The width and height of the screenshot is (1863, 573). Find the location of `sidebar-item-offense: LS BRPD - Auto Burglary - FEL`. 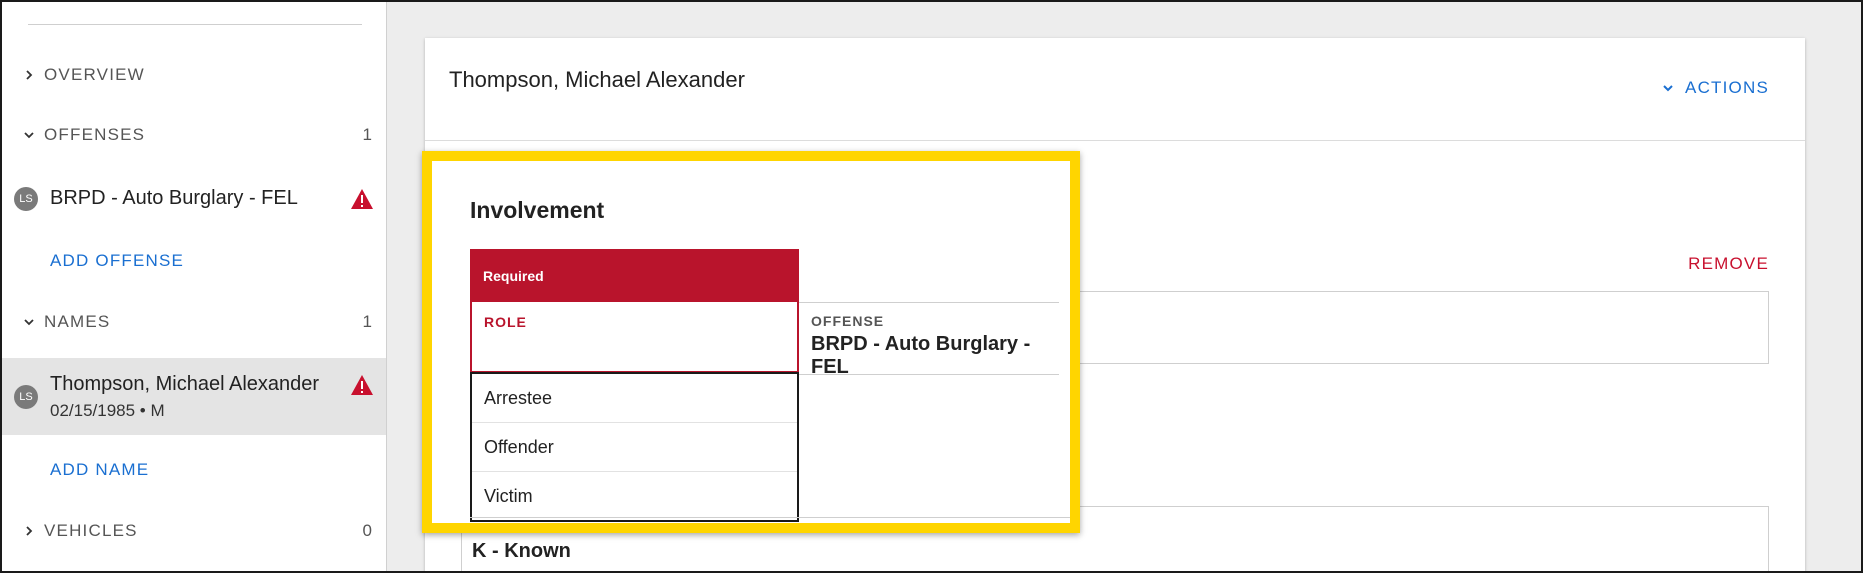

sidebar-item-offense: LS BRPD - Auto Burglary - FEL is located at coordinates (194, 199).